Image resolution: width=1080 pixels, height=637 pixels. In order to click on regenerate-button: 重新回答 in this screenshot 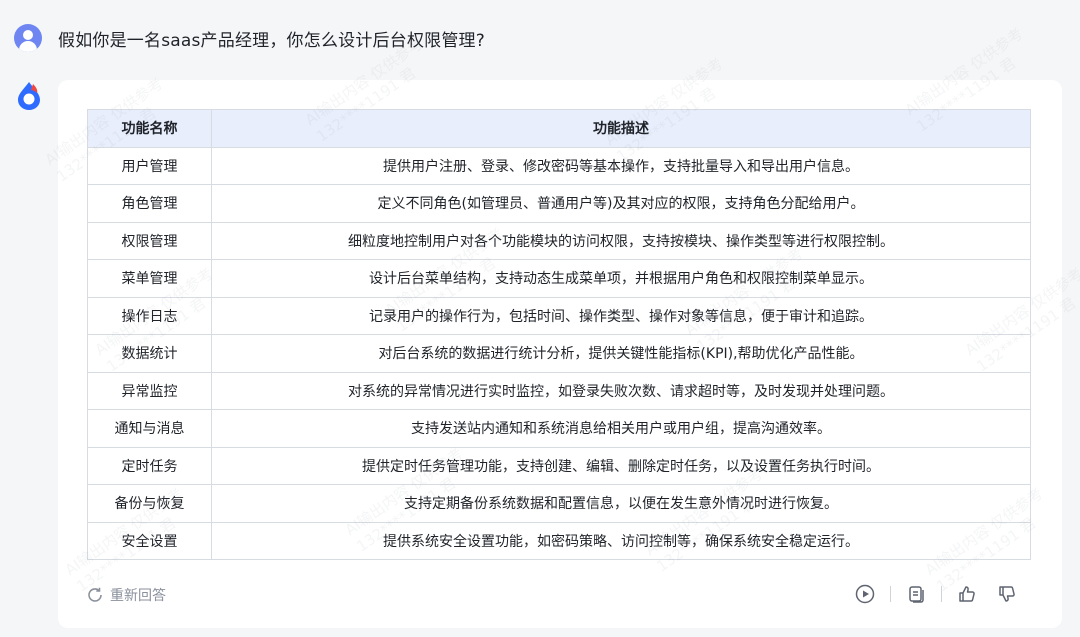, I will do `click(126, 595)`.